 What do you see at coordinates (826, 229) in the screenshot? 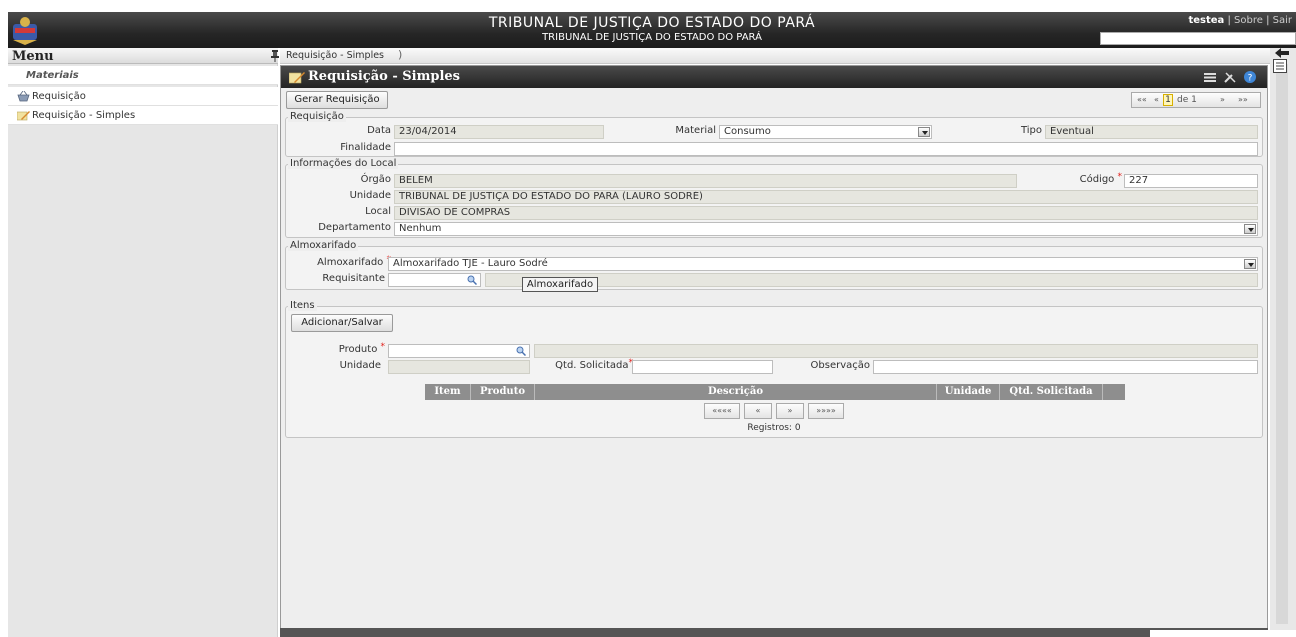
I see `departamento-select: Nenhum` at bounding box center [826, 229].